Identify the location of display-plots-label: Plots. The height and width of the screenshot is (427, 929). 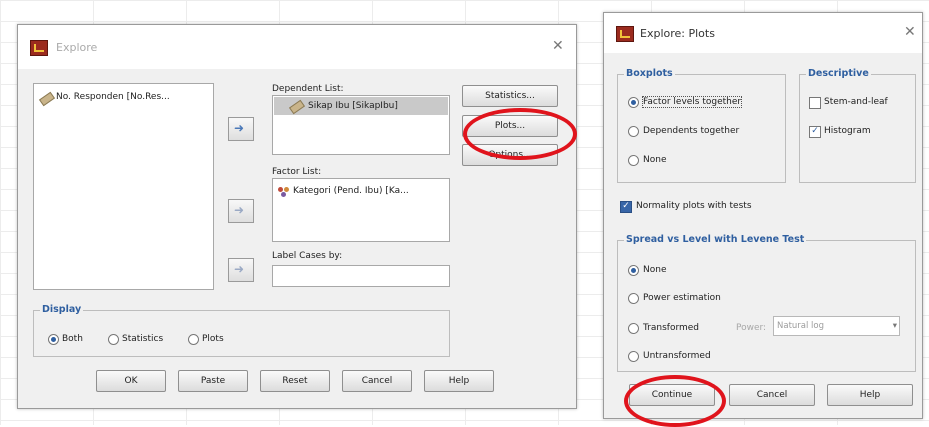
(213, 339).